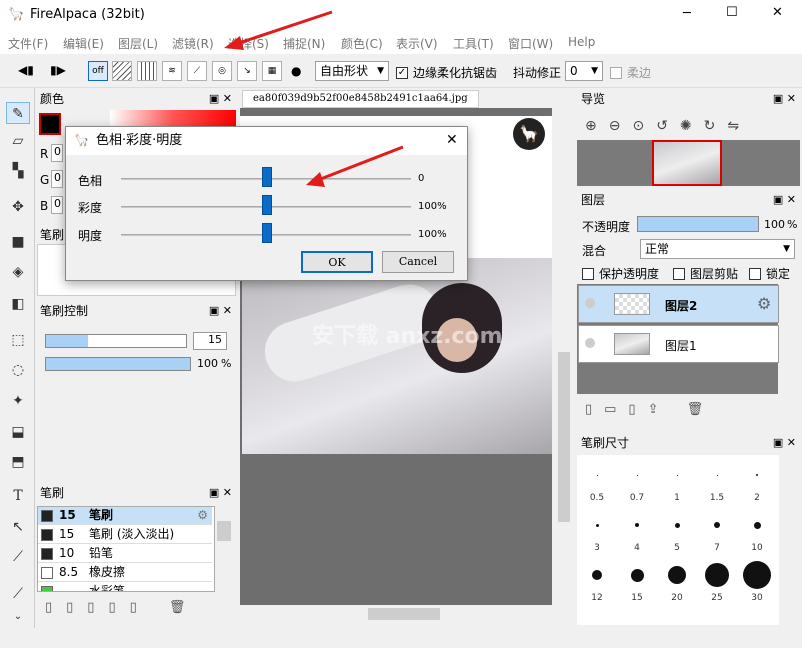 Image resolution: width=802 pixels, height=648 pixels. I want to click on rect-select-icon: ⬚, so click(18, 340).